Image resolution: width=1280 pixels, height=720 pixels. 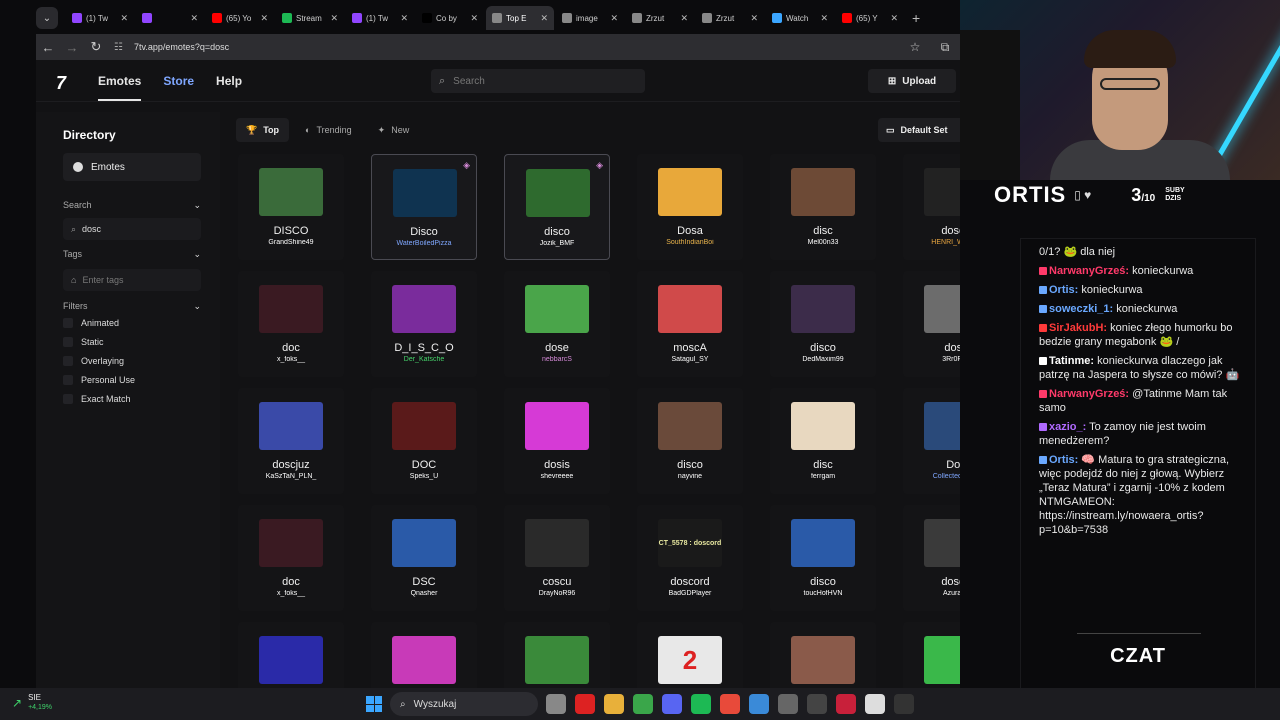 I want to click on upload-button: ⊞ Upload, so click(x=912, y=81).